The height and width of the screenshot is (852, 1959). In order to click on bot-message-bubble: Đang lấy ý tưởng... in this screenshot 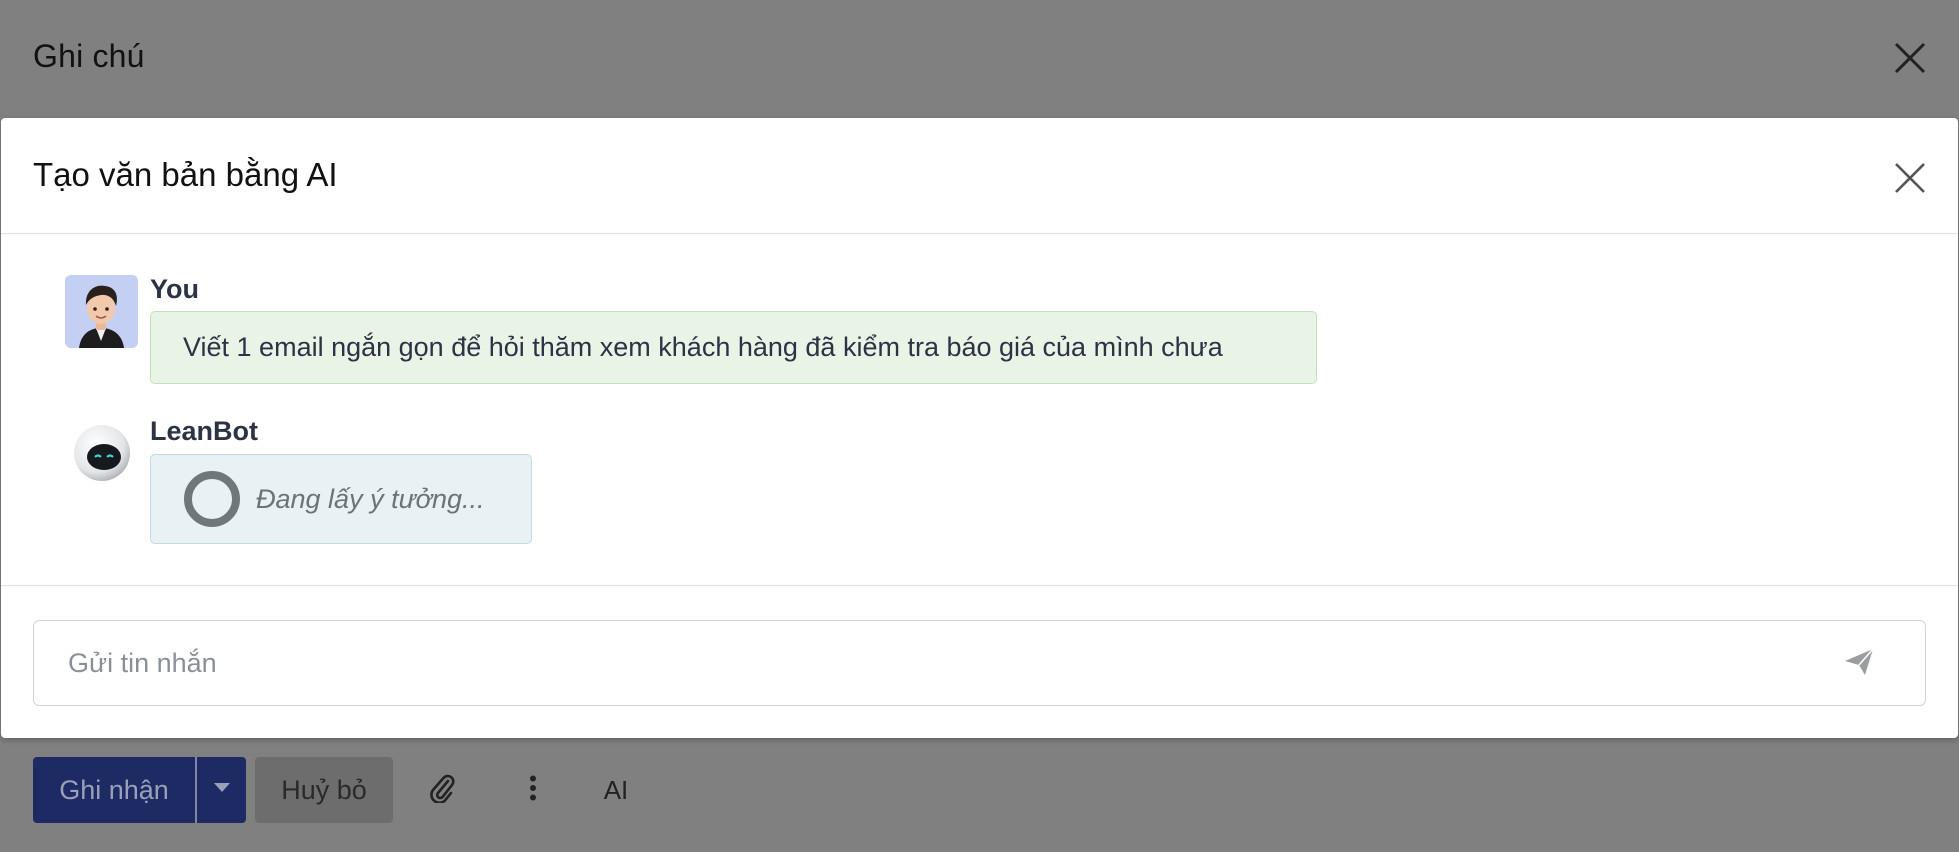, I will do `click(341, 499)`.